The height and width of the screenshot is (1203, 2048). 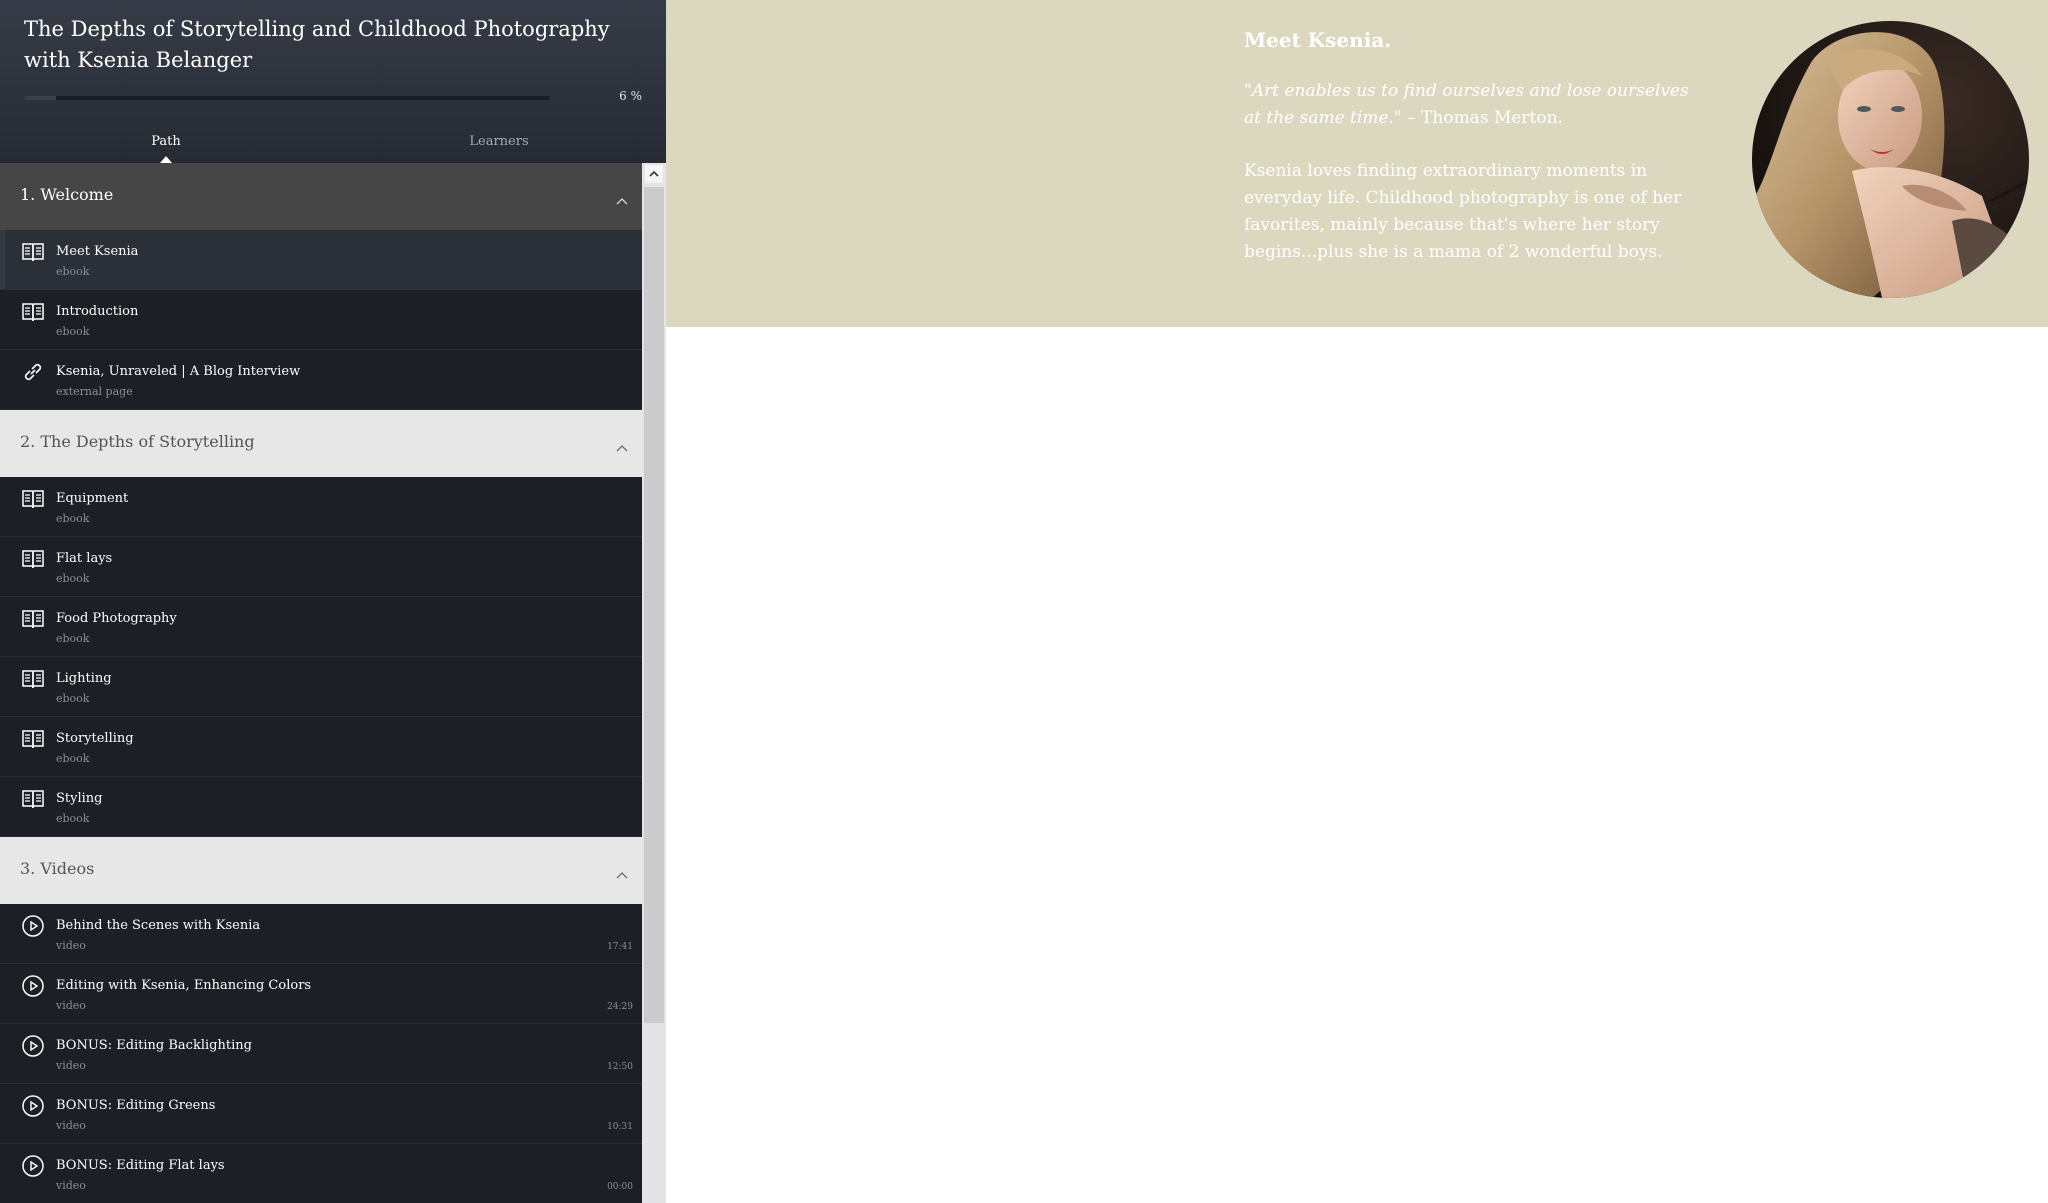 I want to click on section-header: 2. The Depths of Storytelling, so click(x=321, y=443).